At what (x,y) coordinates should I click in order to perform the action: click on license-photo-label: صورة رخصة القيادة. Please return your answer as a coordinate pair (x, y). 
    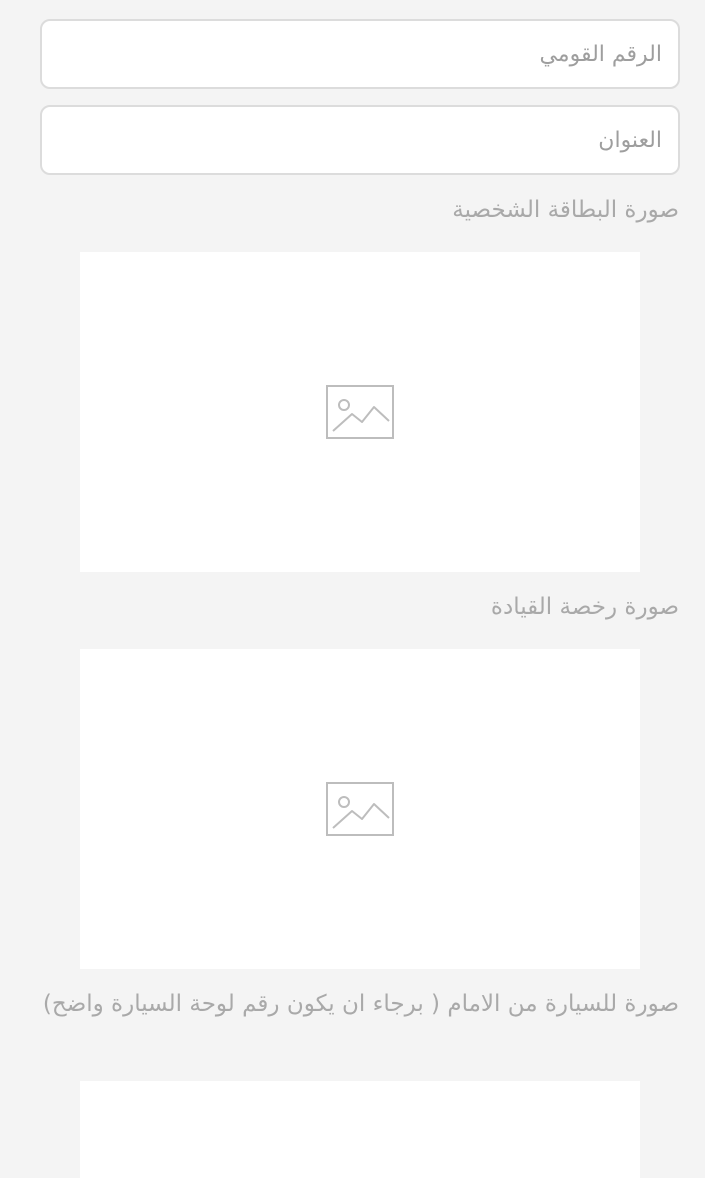
    Looking at the image, I should click on (584, 607).